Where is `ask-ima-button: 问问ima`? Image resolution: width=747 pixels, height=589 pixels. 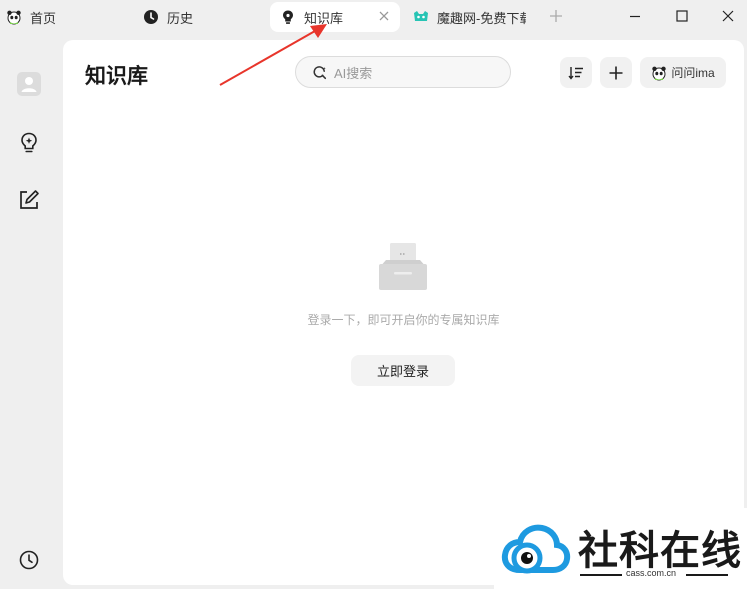 ask-ima-button: 问问ima is located at coordinates (683, 72).